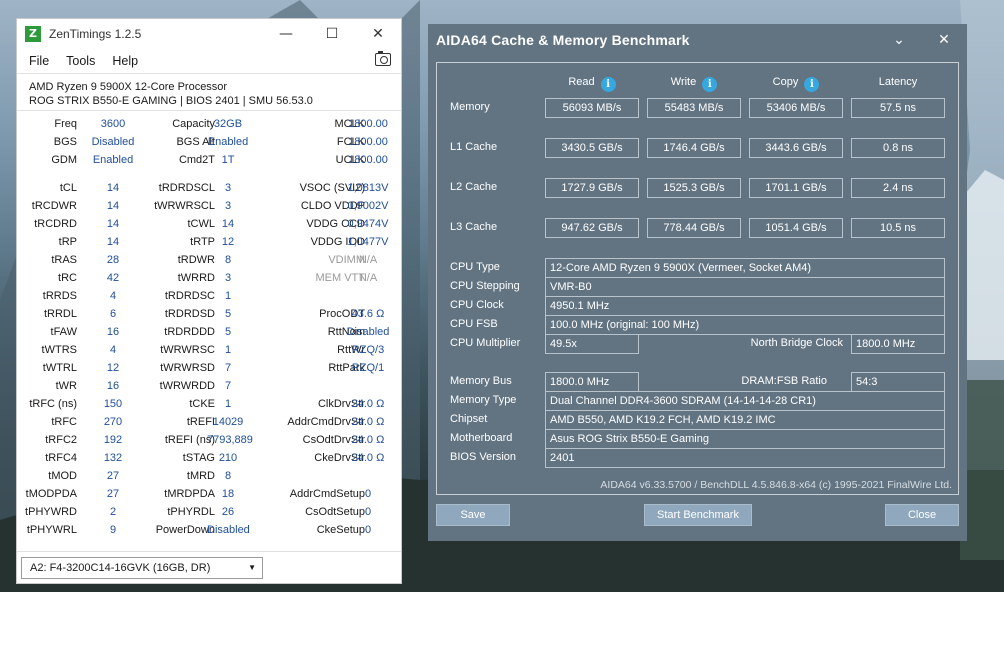 The width and height of the screenshot is (1004, 672). Describe the element at coordinates (209, 350) in the screenshot. I see `timing-row: tWTRS 4 tWRWRSC 1 RttWr RZQ/3` at that location.